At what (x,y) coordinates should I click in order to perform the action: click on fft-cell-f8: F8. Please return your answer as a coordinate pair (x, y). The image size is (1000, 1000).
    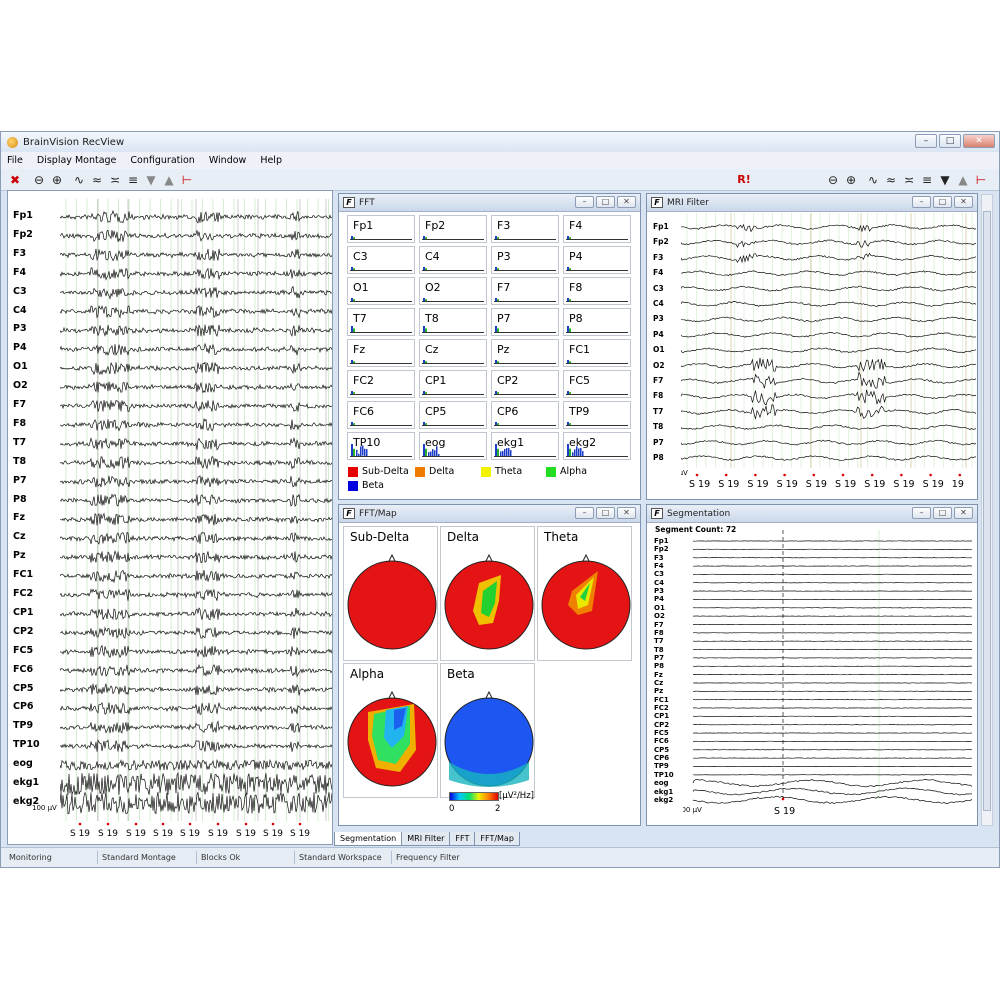
    Looking at the image, I should click on (597, 291).